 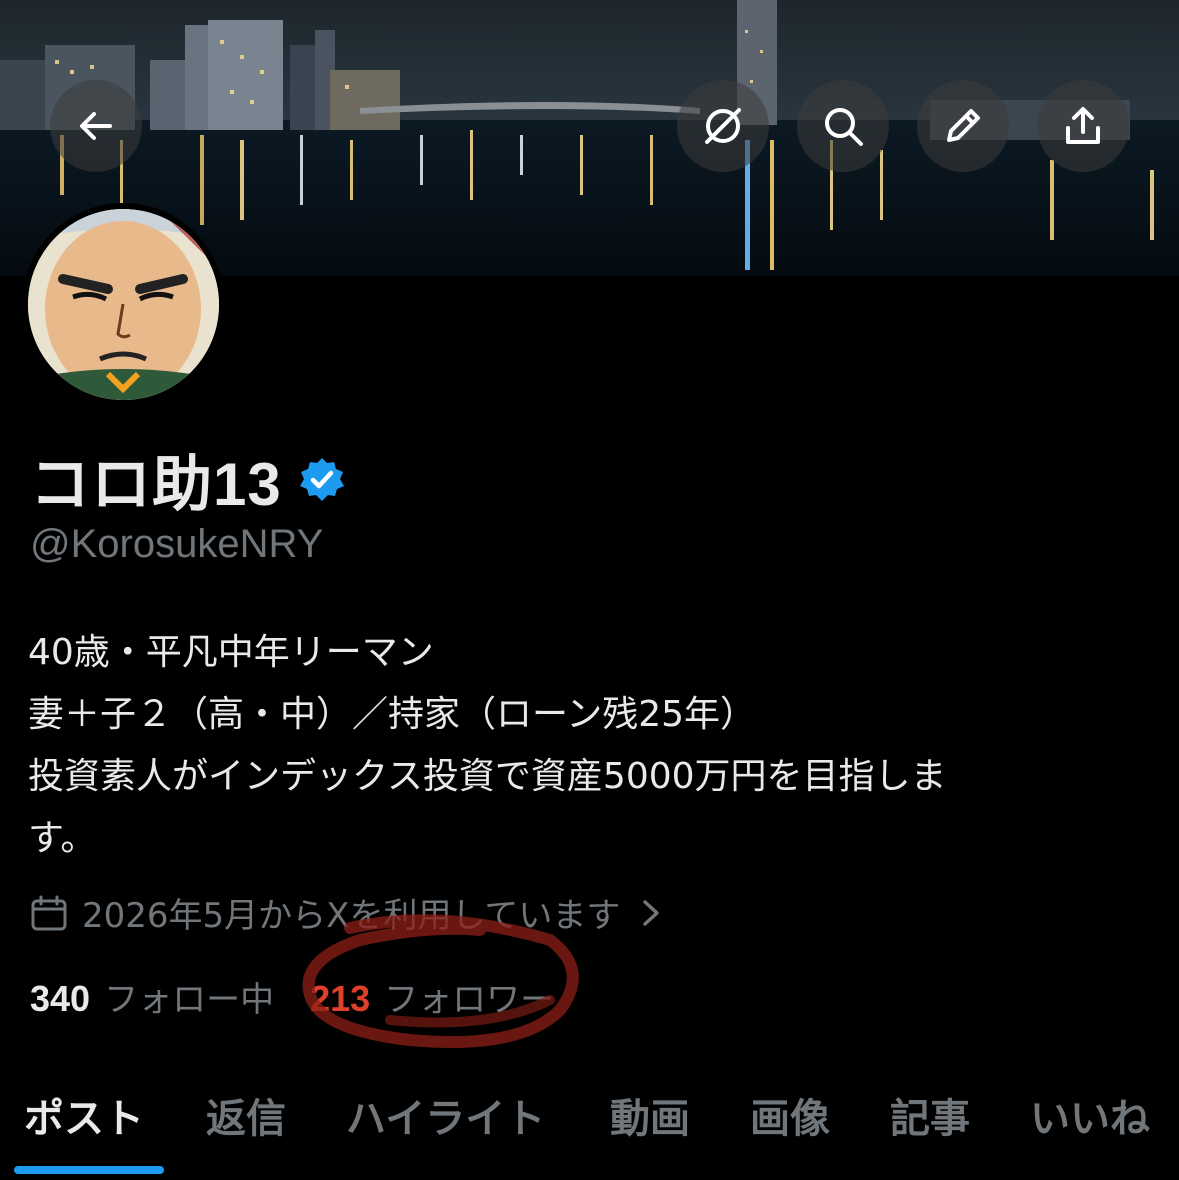 I want to click on edit-icon, so click(x=963, y=125).